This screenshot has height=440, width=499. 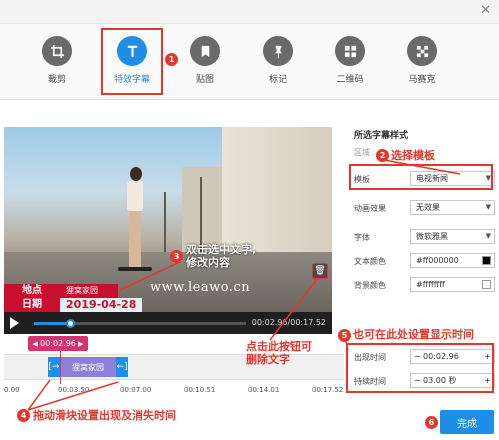 I want to click on start-handle: [→, so click(x=54, y=367).